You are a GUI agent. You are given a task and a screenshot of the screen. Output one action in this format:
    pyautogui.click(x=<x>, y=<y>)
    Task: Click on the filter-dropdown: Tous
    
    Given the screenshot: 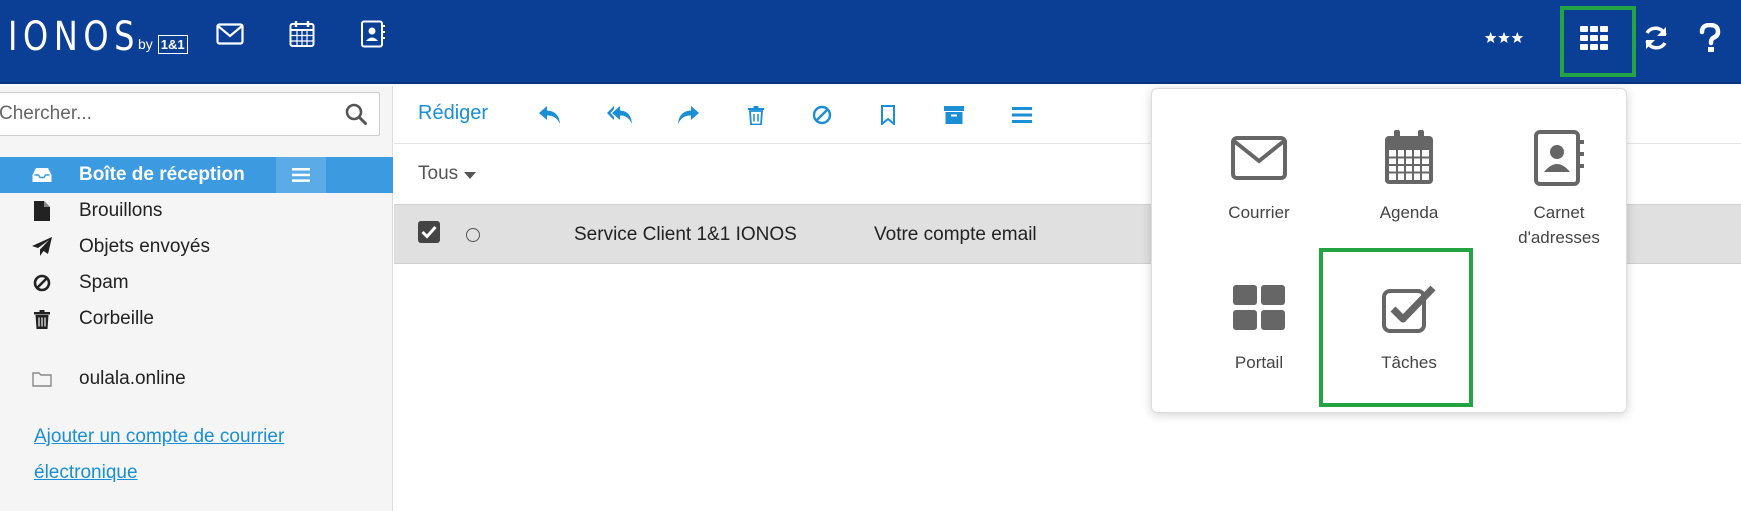 What is the action you would take?
    pyautogui.click(x=447, y=174)
    